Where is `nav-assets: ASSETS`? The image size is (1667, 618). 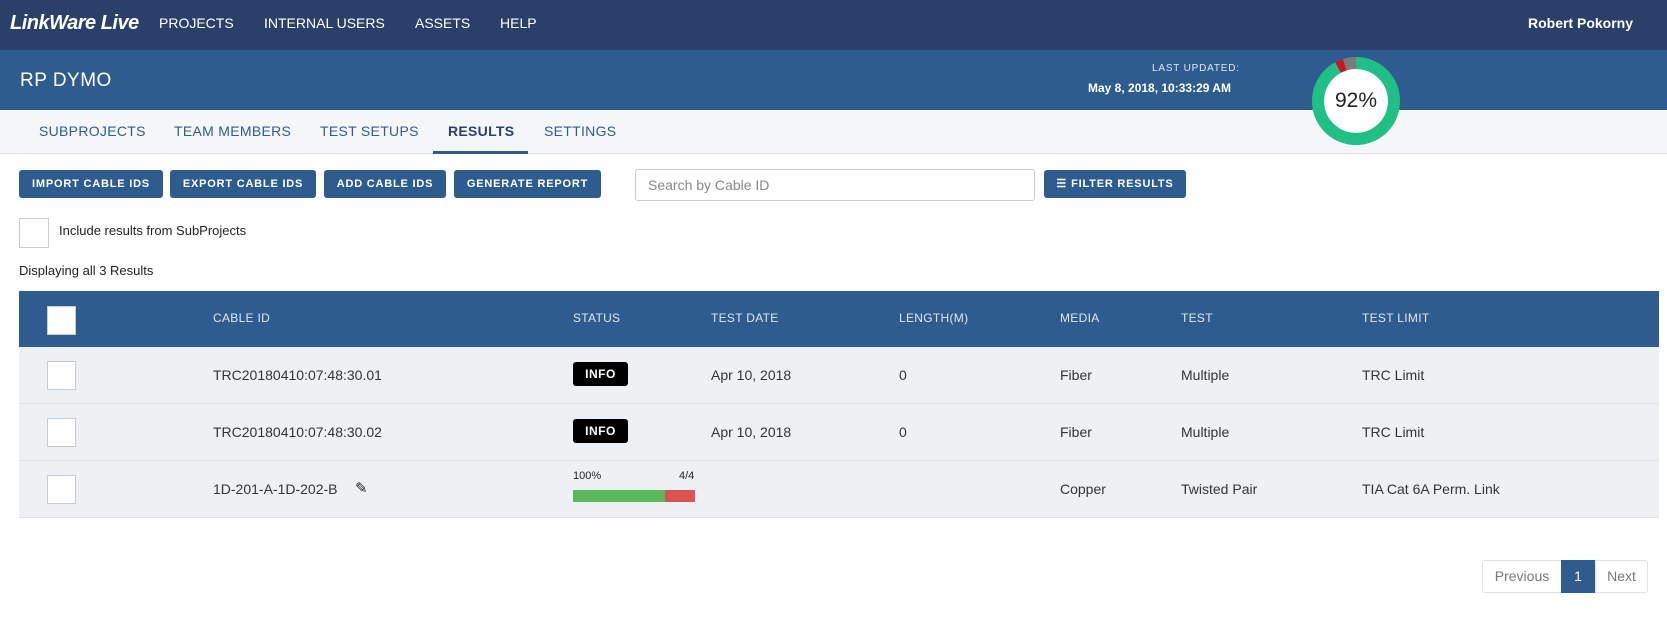 nav-assets: ASSETS is located at coordinates (442, 23).